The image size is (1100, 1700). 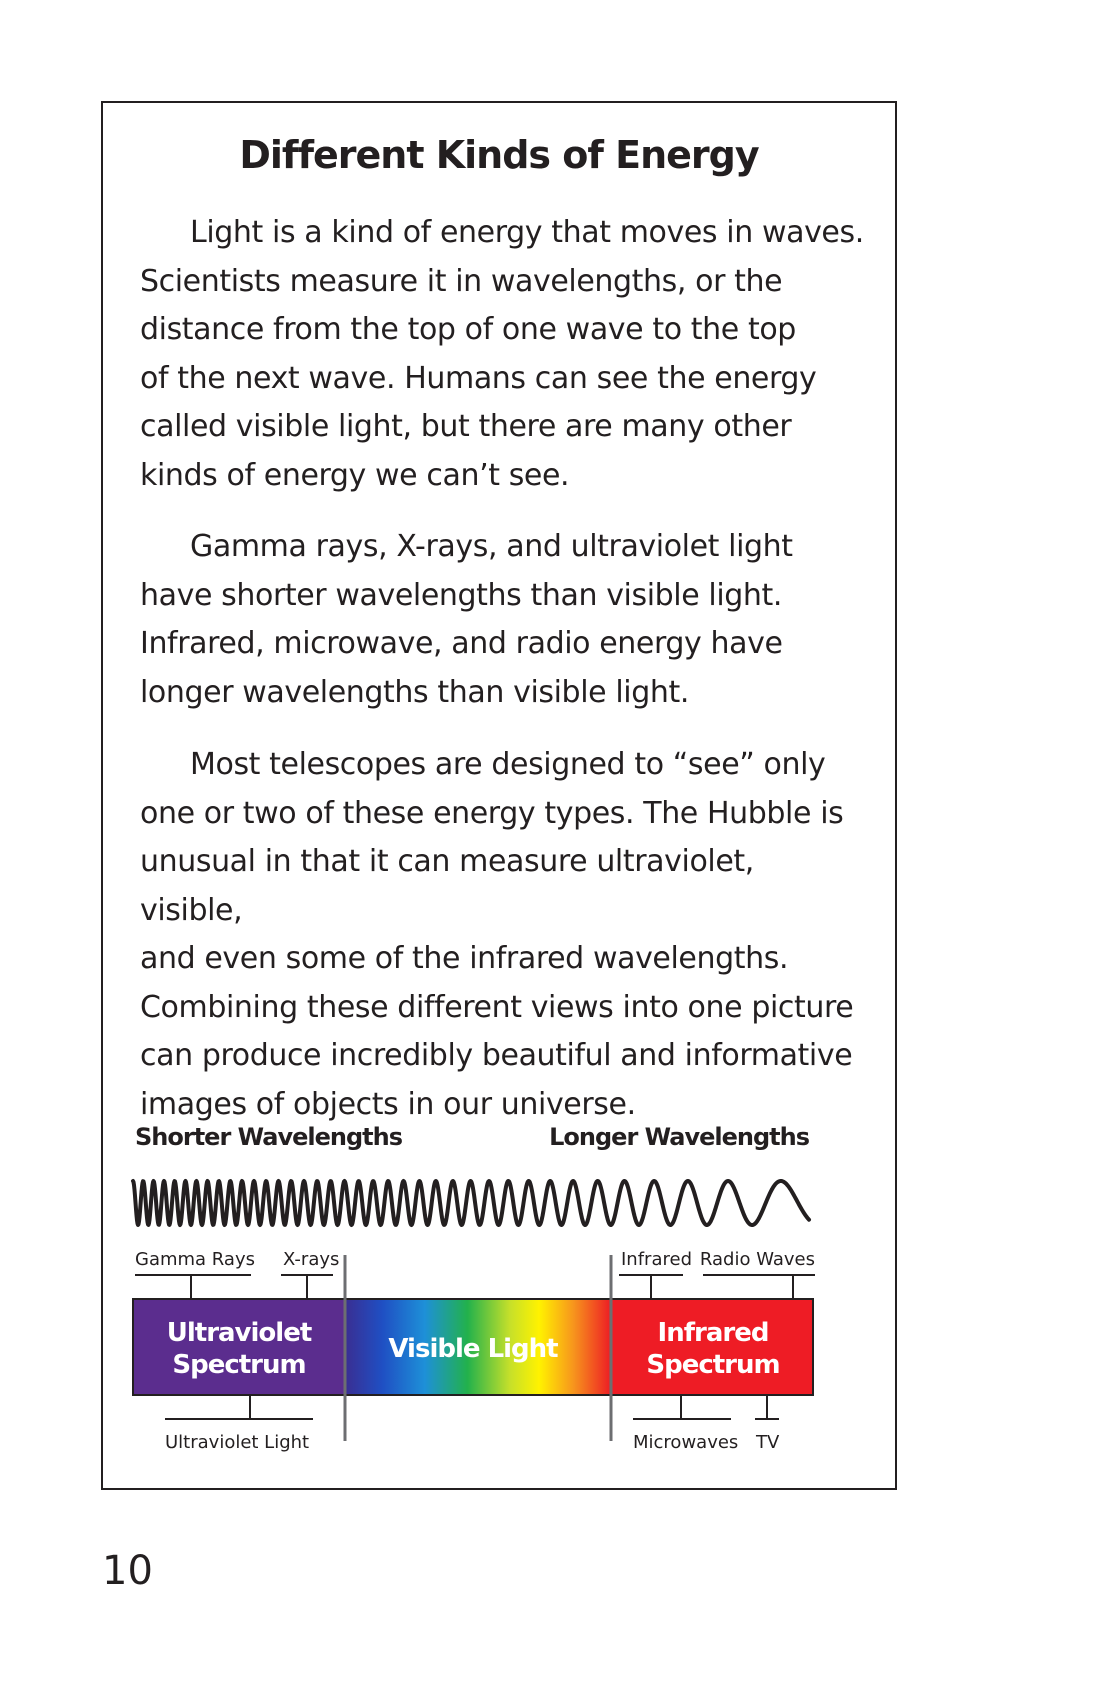 I want to click on infrared-label: Infrared, so click(x=656, y=1259).